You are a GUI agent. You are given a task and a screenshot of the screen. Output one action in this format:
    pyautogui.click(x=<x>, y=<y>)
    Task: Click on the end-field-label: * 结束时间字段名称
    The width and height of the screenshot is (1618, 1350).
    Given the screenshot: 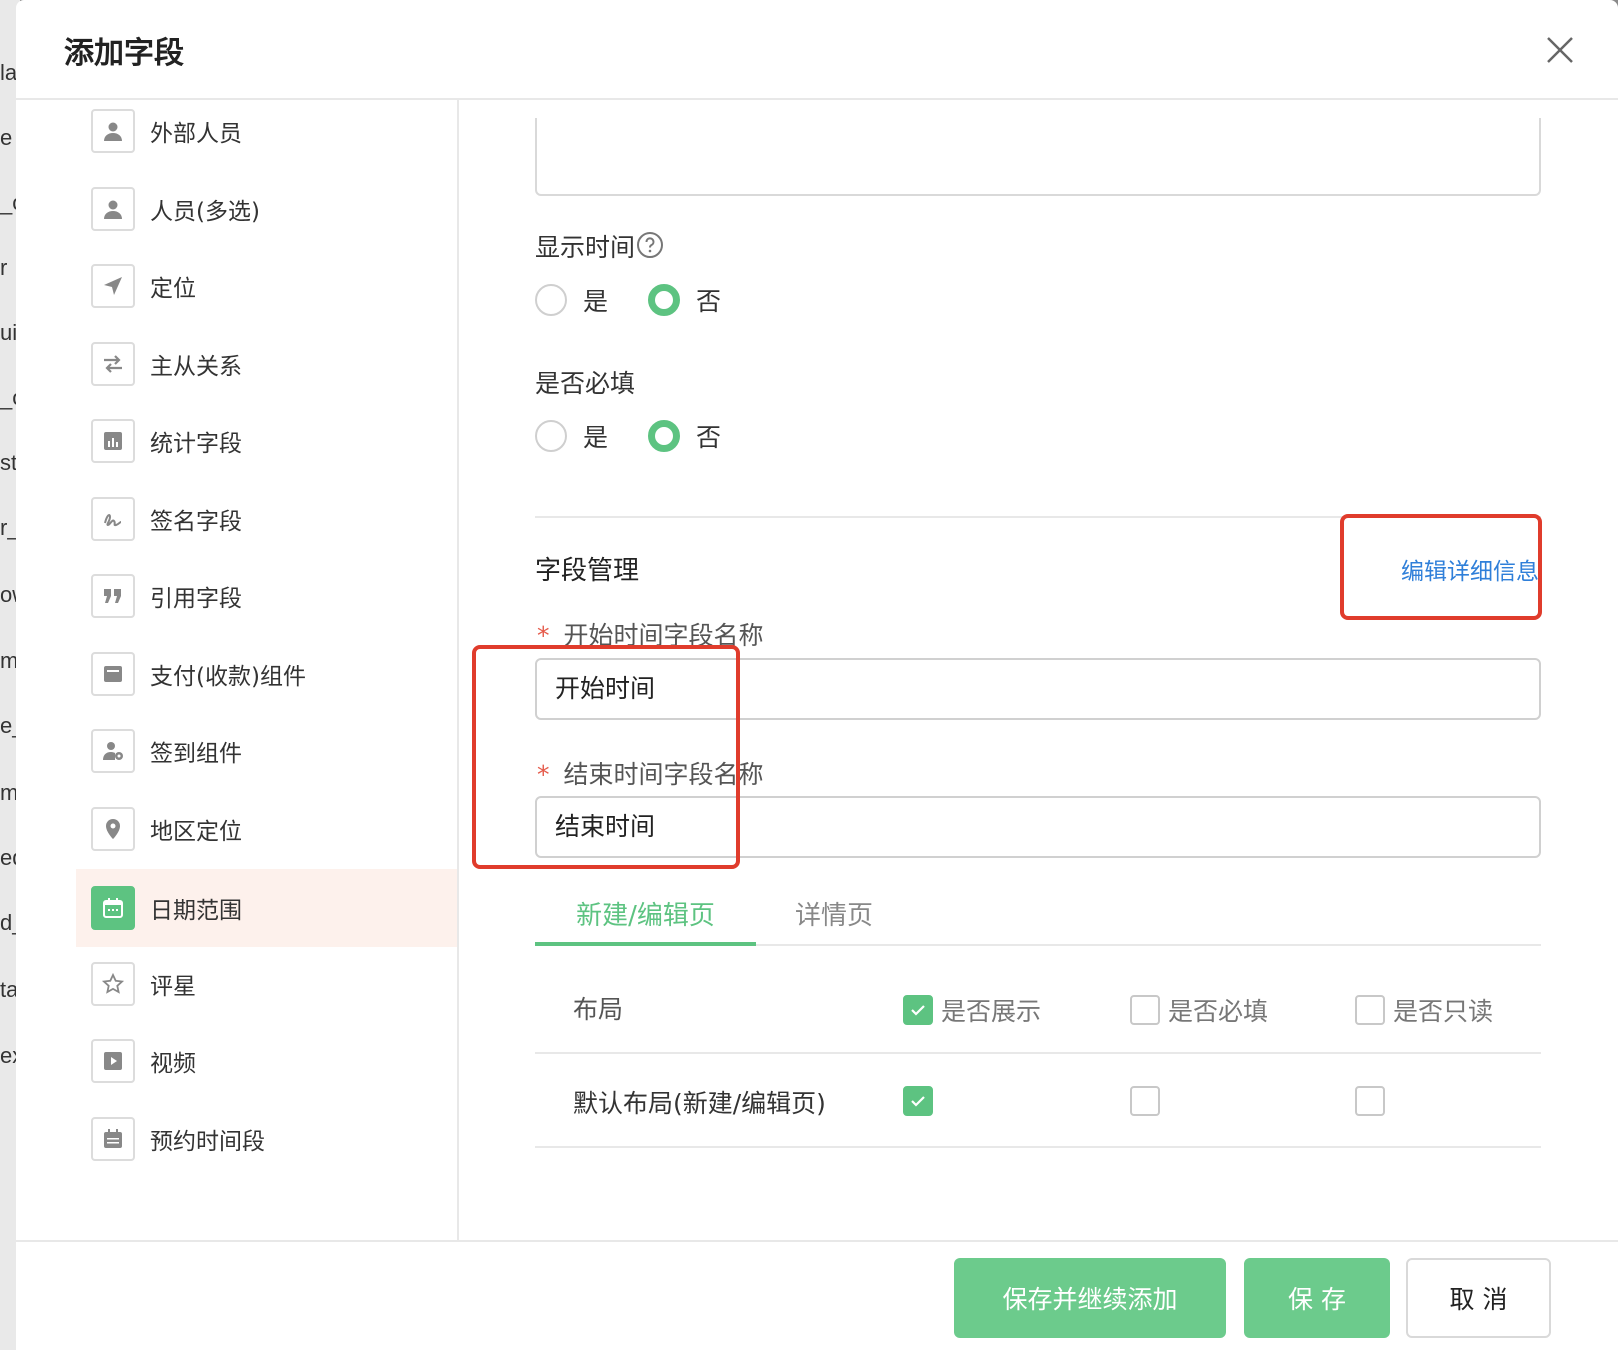 What is the action you would take?
    pyautogui.click(x=650, y=773)
    